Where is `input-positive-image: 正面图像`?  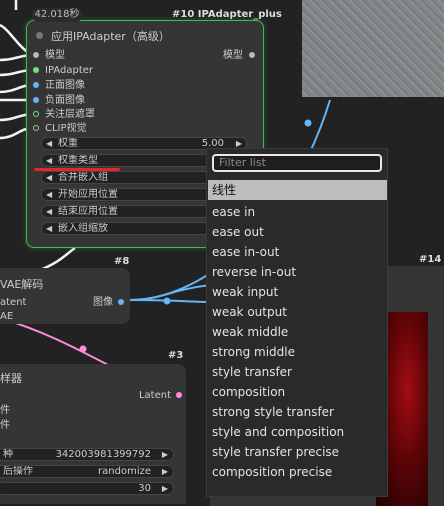
input-positive-image: 正面图像 is located at coordinates (59, 86).